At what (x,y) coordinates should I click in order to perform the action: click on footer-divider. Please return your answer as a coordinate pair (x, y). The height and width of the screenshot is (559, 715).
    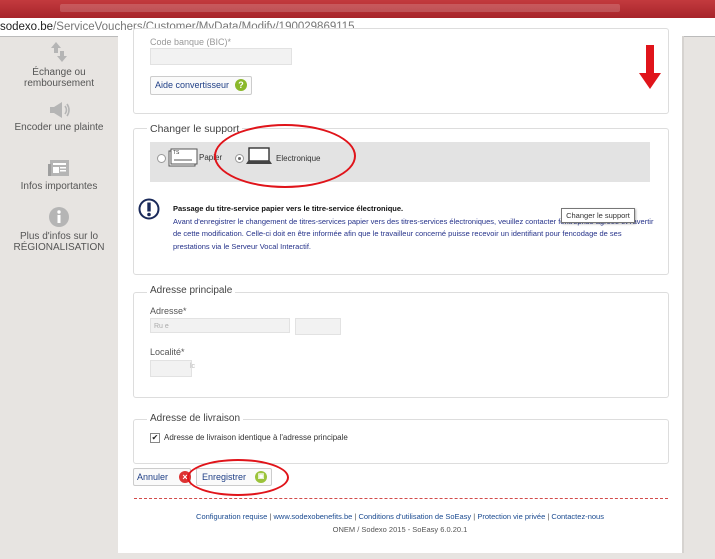
    Looking at the image, I should click on (401, 498).